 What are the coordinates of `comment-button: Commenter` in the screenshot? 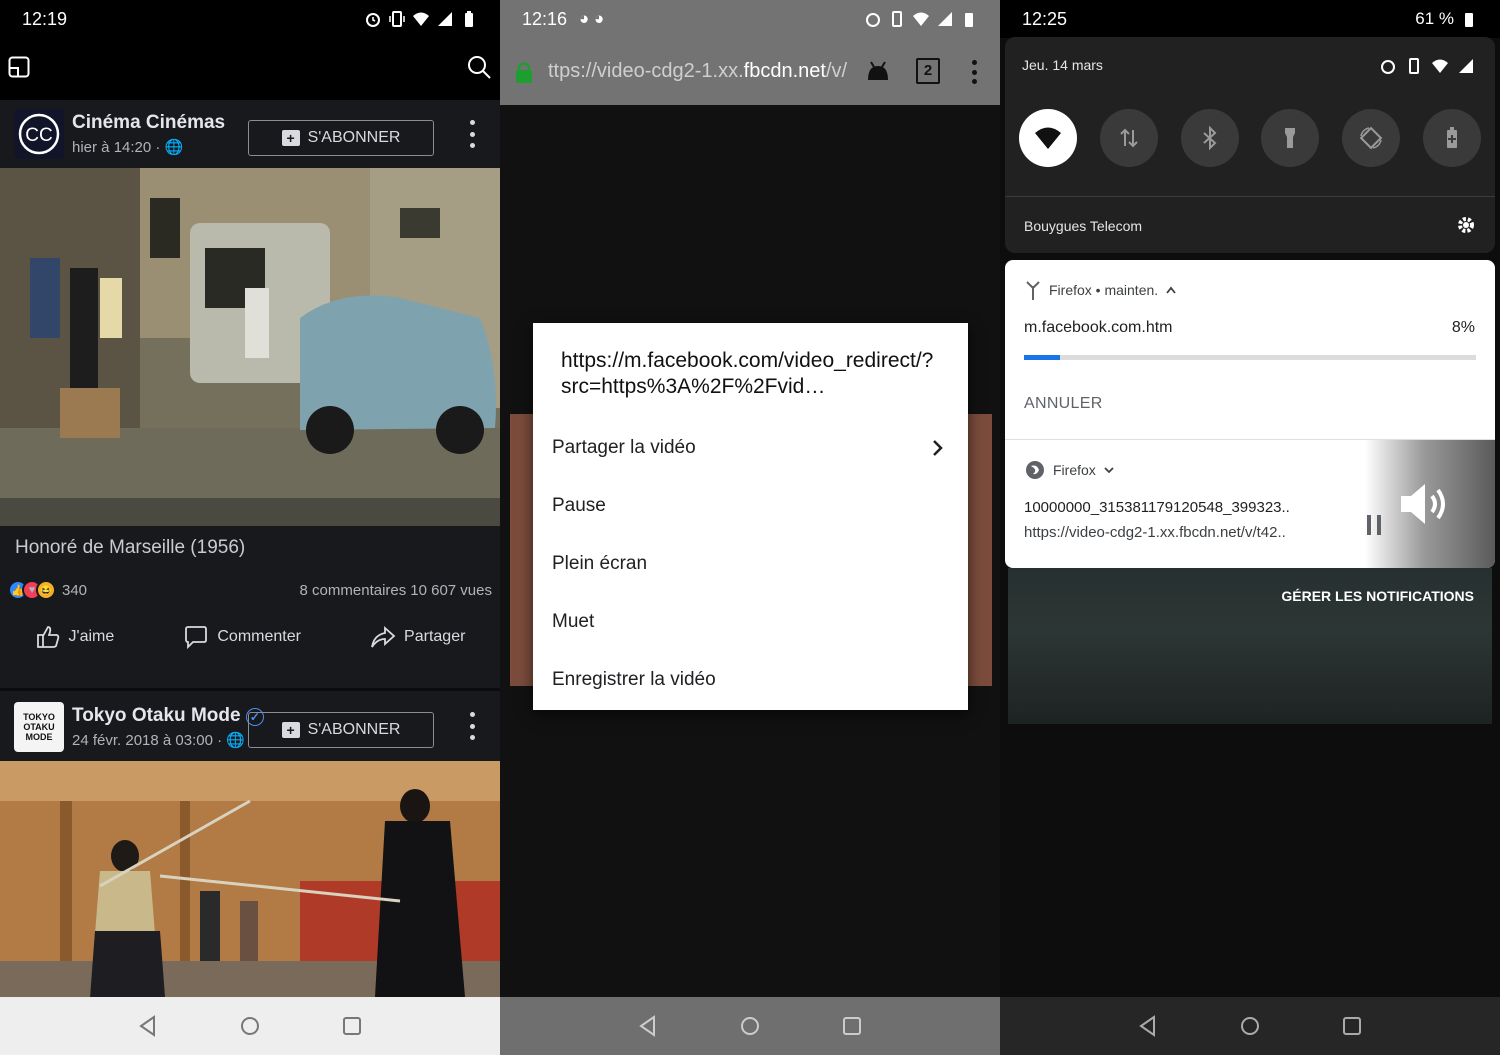 It's located at (242, 637).